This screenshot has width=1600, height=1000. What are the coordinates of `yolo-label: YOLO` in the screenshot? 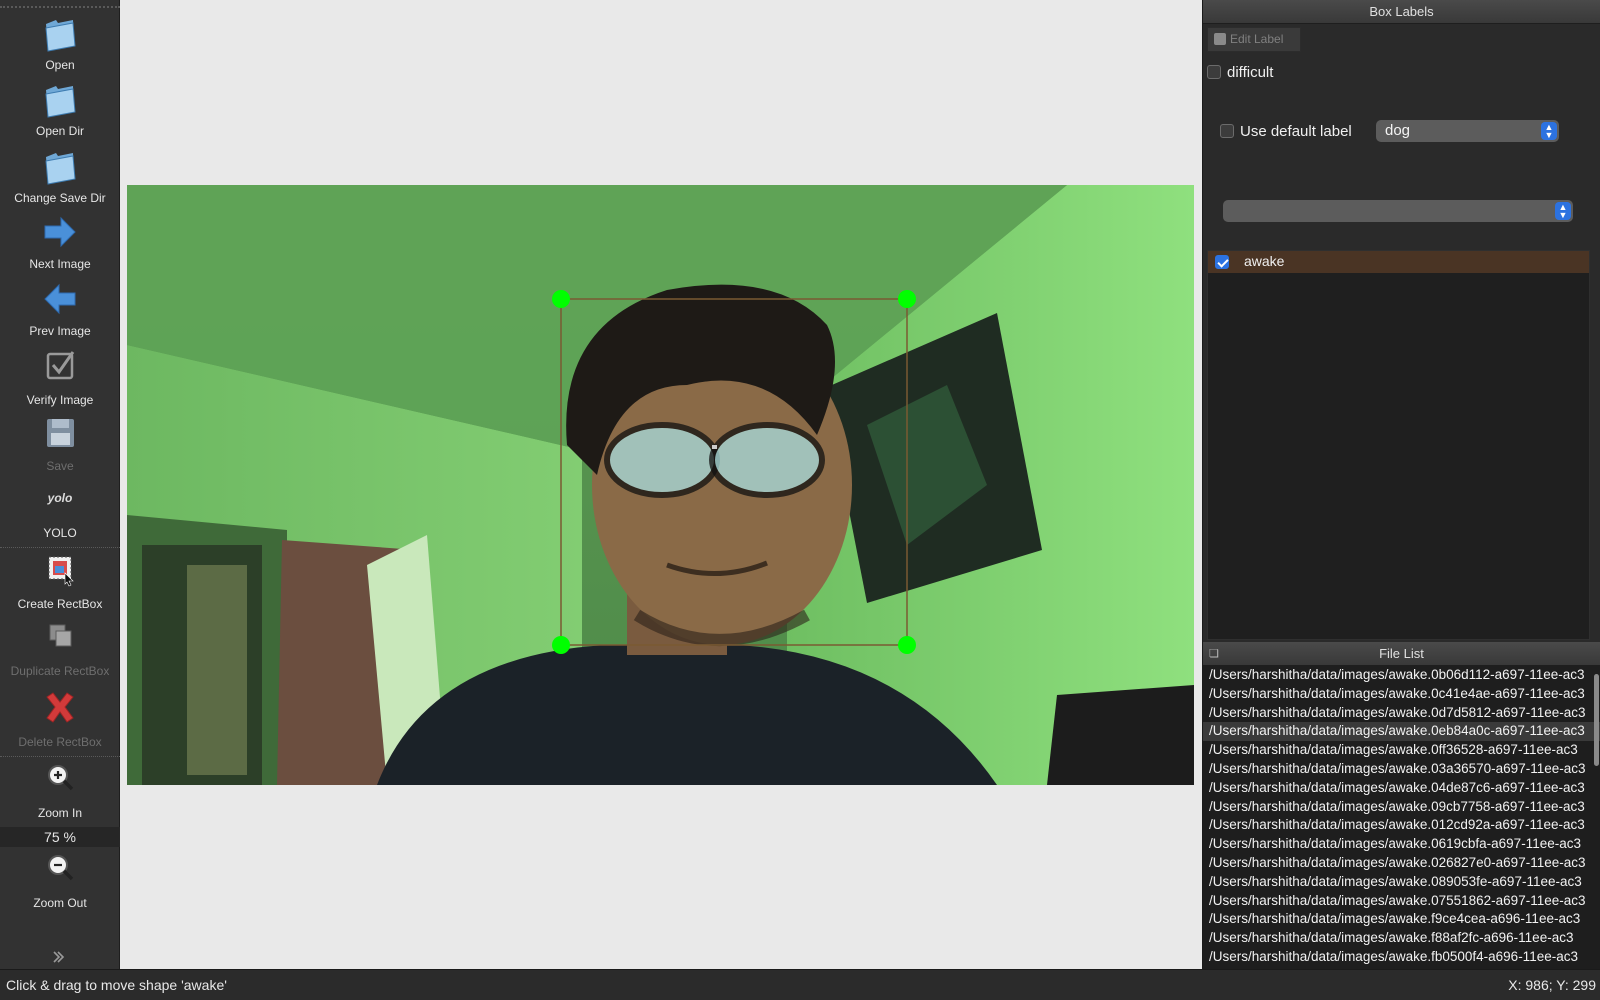 It's located at (60, 533).